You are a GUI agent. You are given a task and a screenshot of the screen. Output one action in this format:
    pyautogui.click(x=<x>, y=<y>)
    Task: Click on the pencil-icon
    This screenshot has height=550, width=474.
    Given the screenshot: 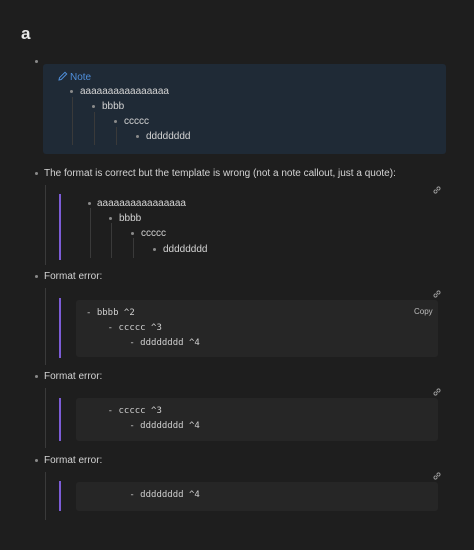 What is the action you would take?
    pyautogui.click(x=63, y=76)
    